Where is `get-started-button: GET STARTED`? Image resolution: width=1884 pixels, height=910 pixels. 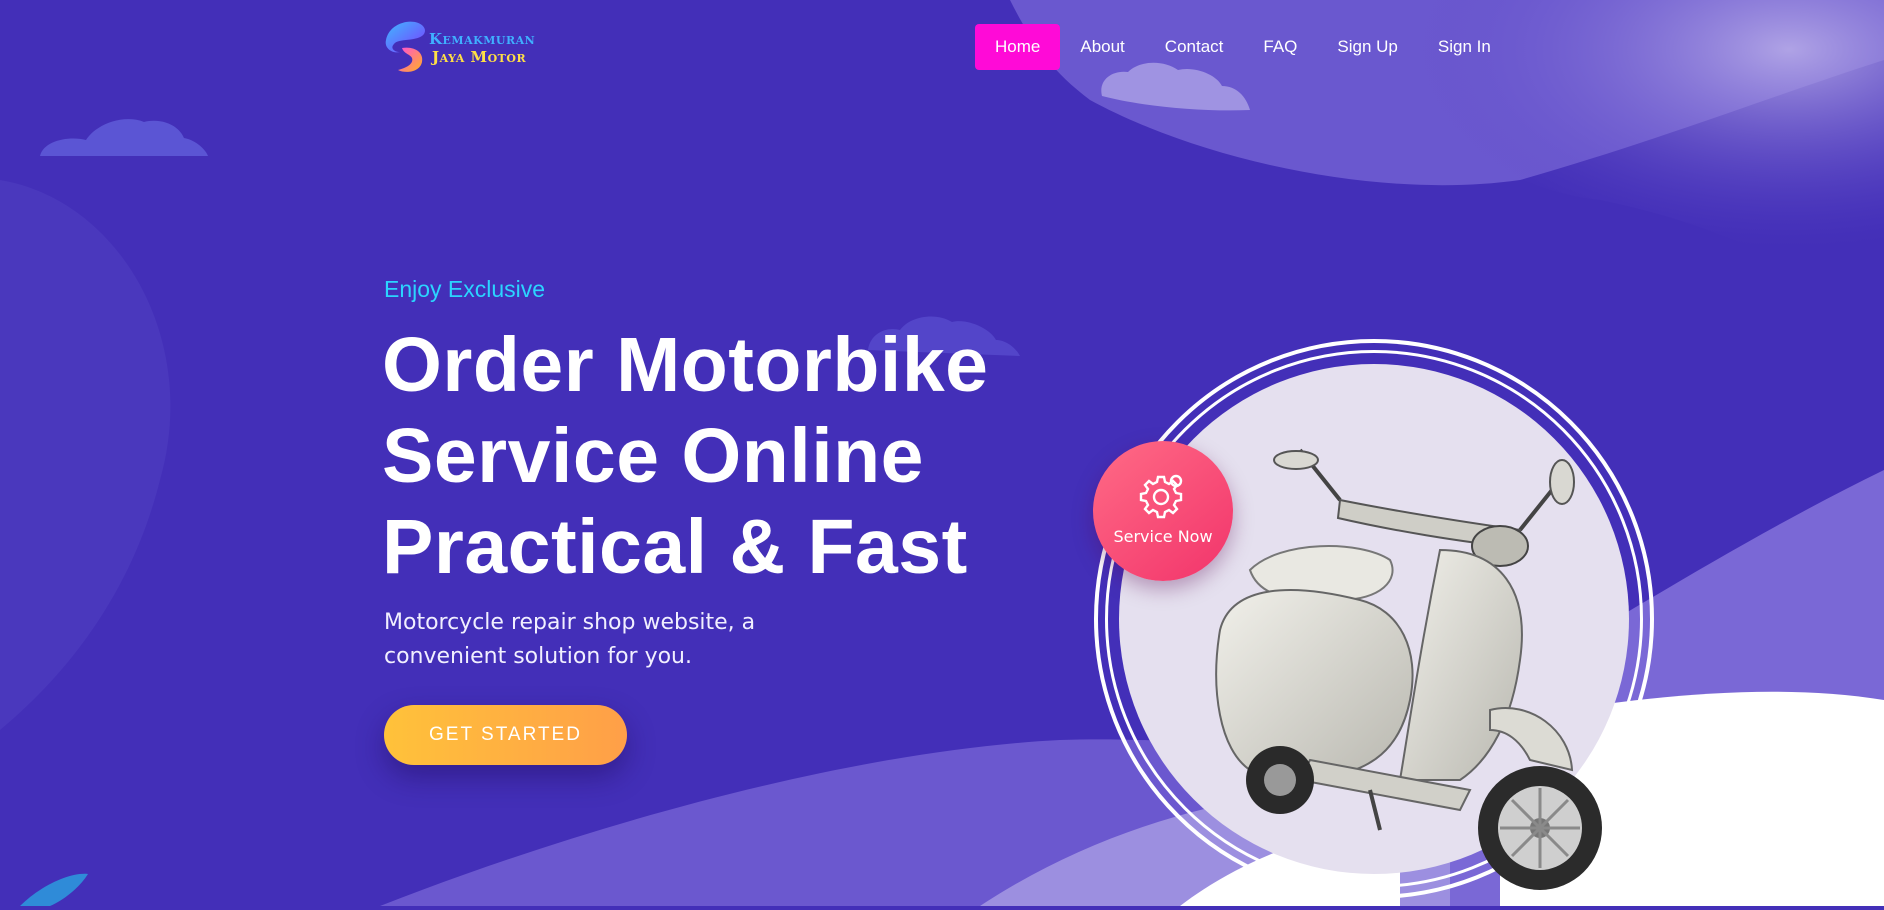 get-started-button: GET STARTED is located at coordinates (505, 735).